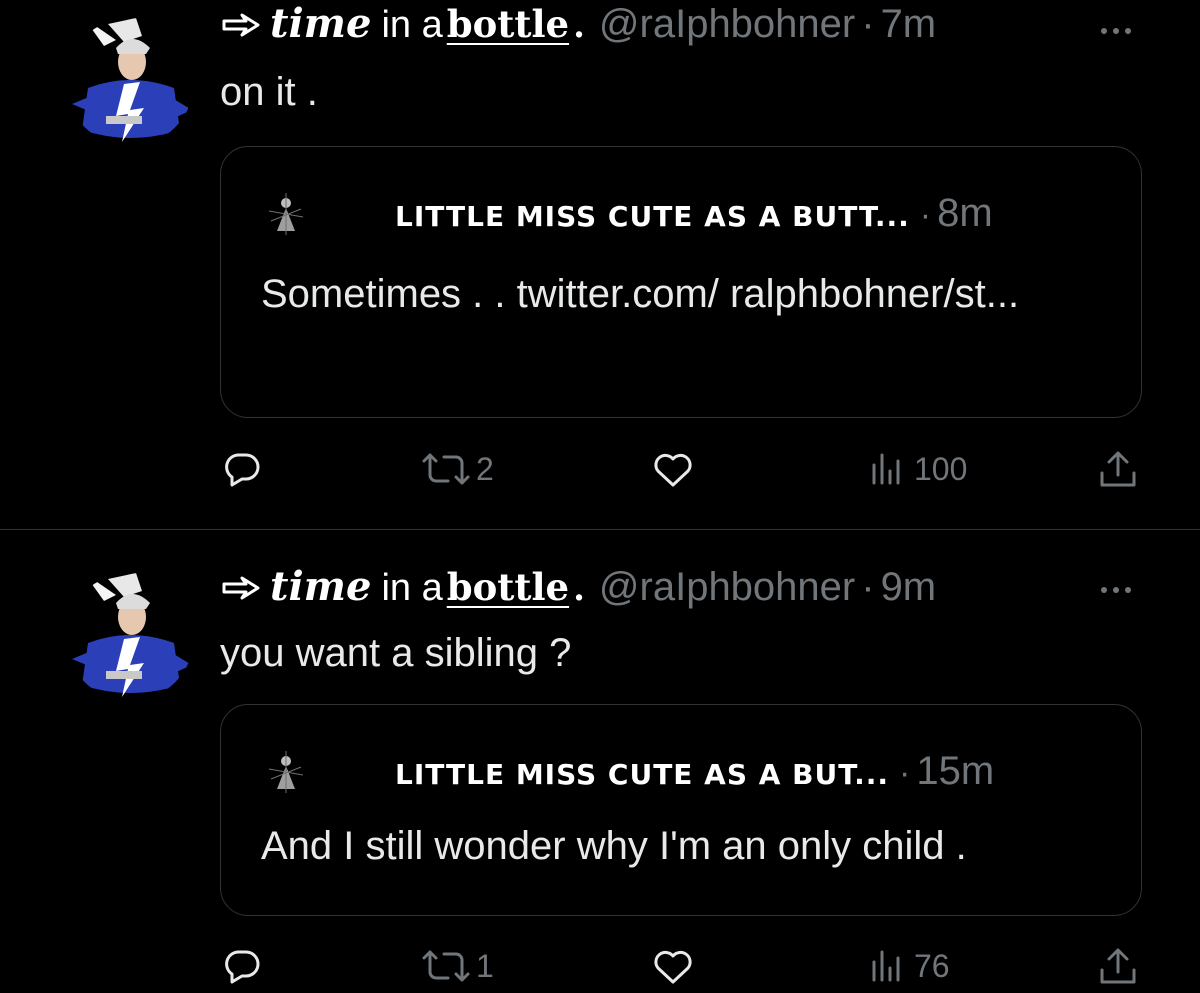 Image resolution: width=1200 pixels, height=993 pixels. I want to click on views-button: 100, so click(916, 469).